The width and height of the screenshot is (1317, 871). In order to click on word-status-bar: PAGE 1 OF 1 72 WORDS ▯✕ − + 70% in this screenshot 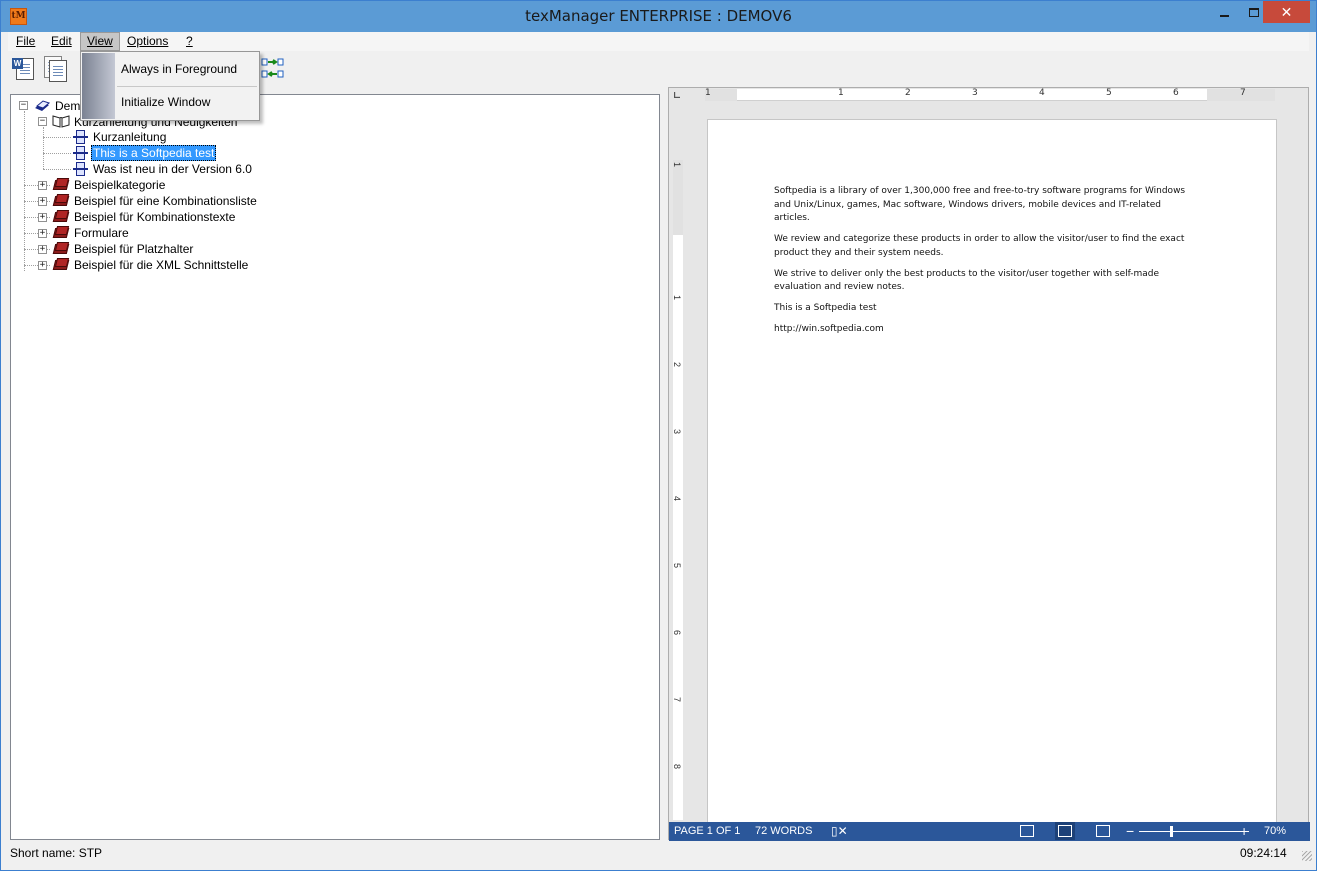, I will do `click(989, 831)`.